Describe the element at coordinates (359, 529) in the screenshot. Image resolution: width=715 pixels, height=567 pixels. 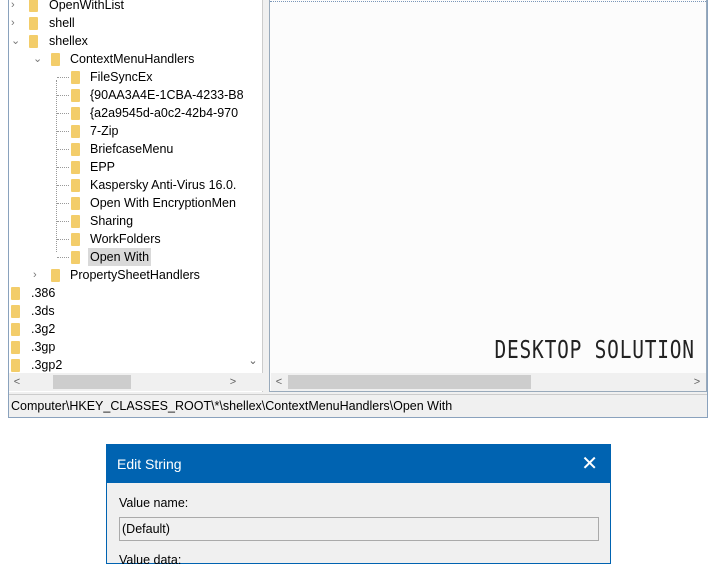
I see `value-name-field: (Default)` at that location.